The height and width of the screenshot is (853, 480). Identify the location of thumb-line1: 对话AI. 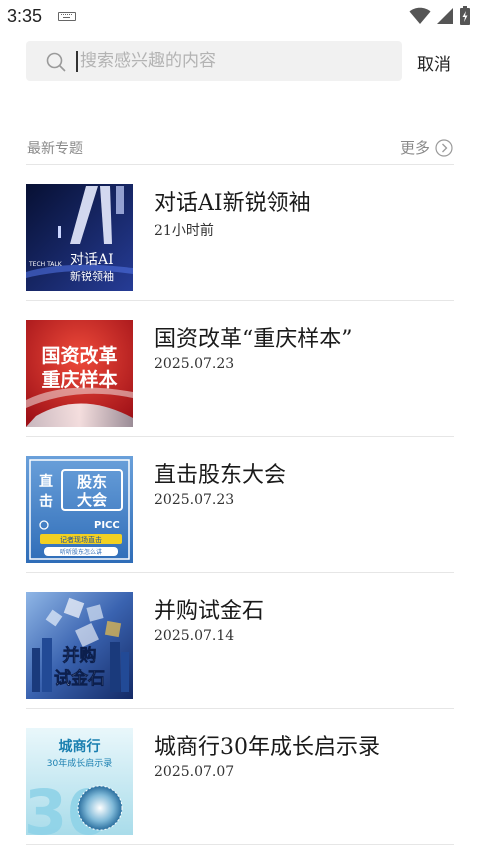
(92, 260).